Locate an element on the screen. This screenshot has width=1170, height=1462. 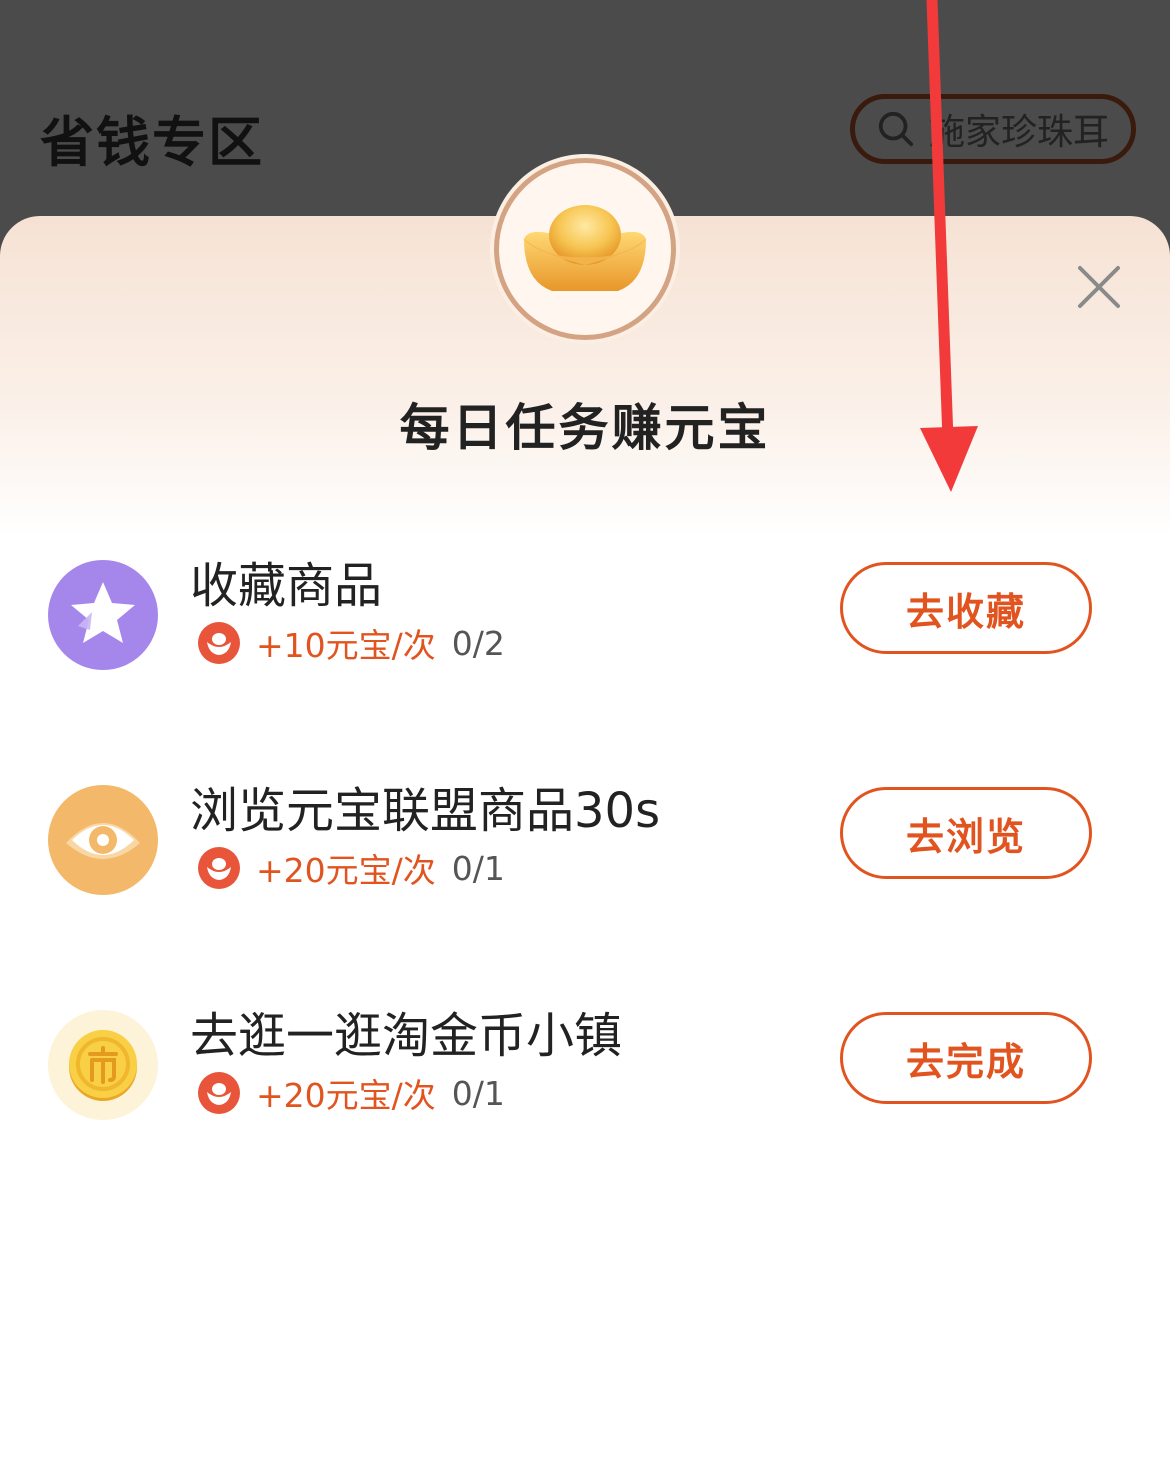
gold-ingot-badge is located at coordinates (585, 249).